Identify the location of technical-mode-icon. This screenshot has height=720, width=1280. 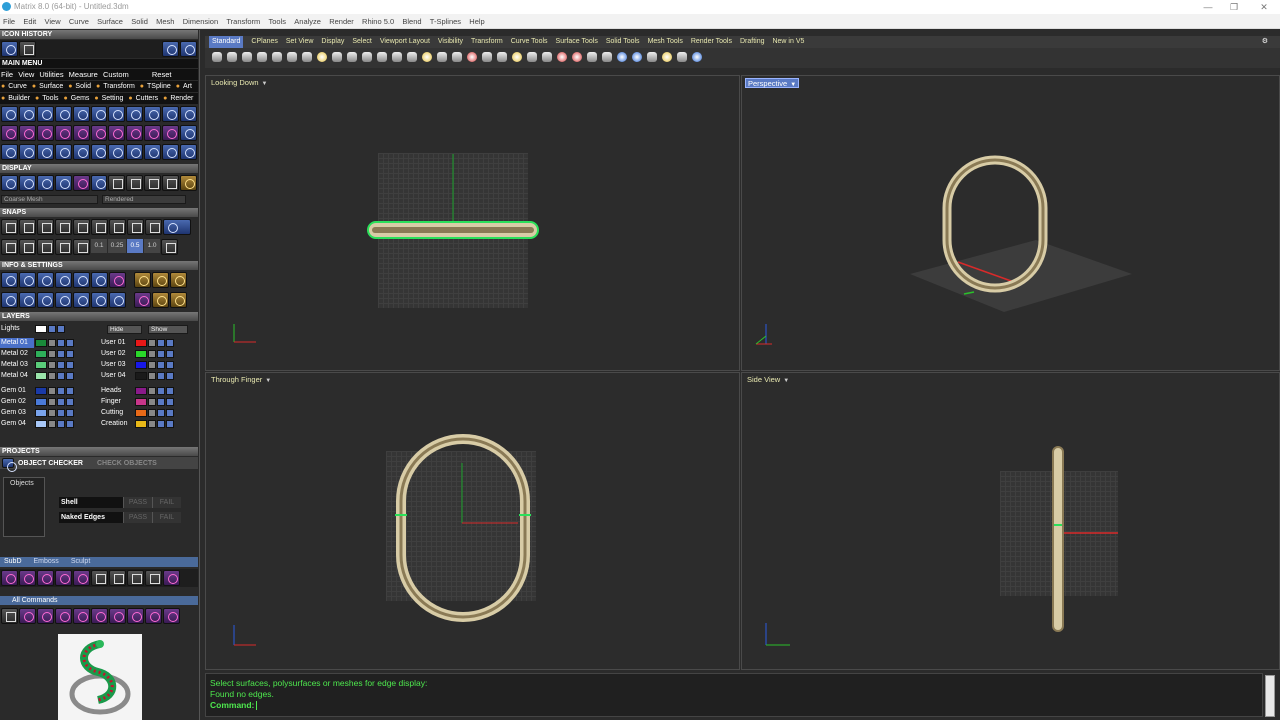
(99, 183).